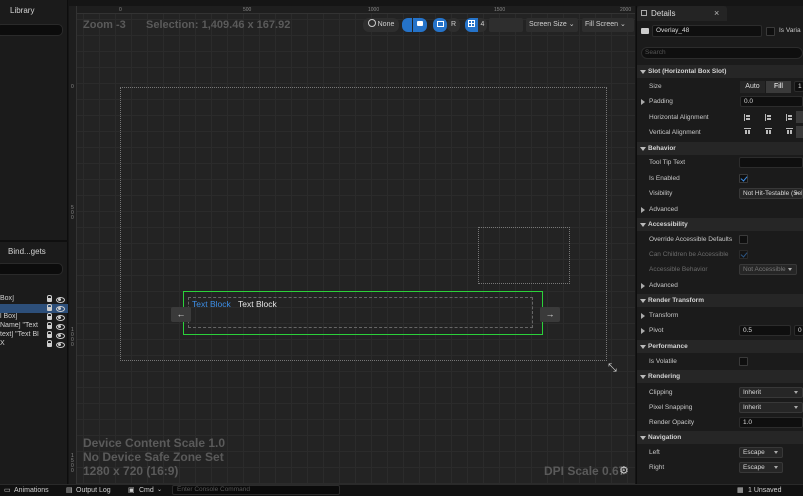 This screenshot has height=496, width=803. What do you see at coordinates (720, 346) in the screenshot?
I see `section-performance: Performance` at bounding box center [720, 346].